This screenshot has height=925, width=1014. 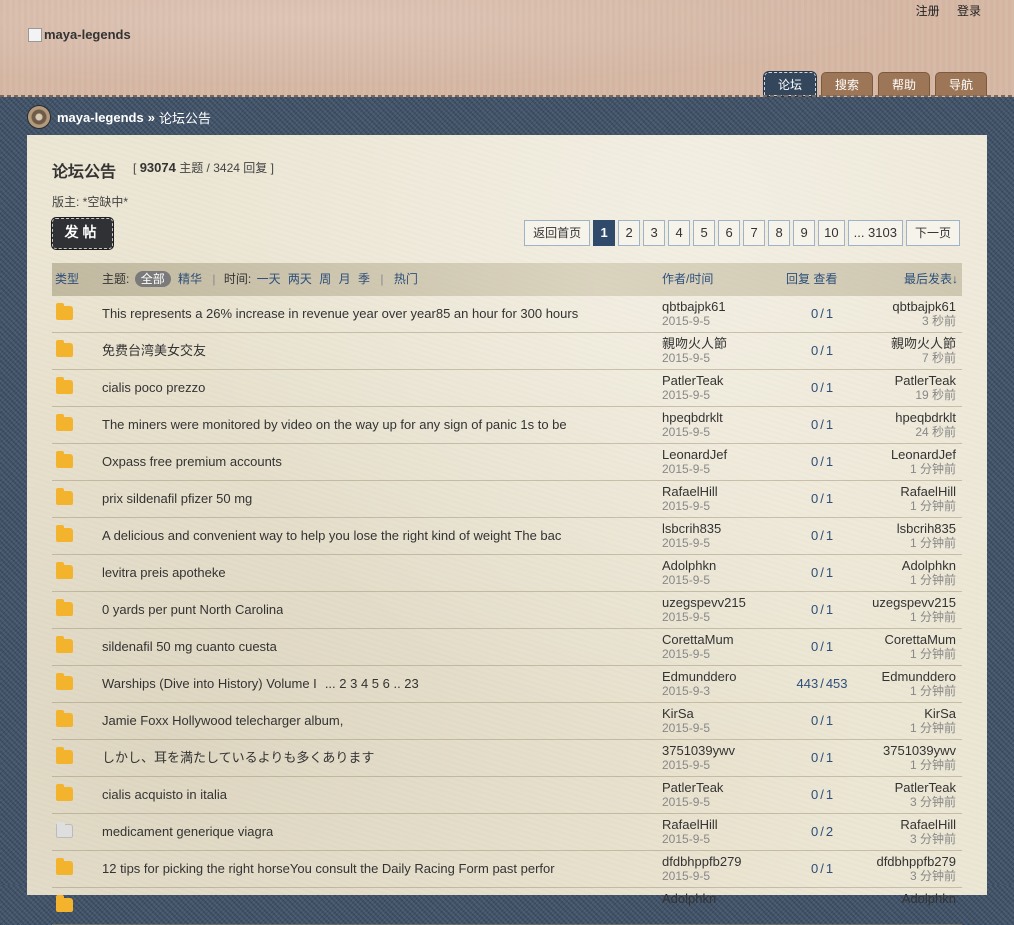 I want to click on author-link: 3751039ywv, so click(x=698, y=751).